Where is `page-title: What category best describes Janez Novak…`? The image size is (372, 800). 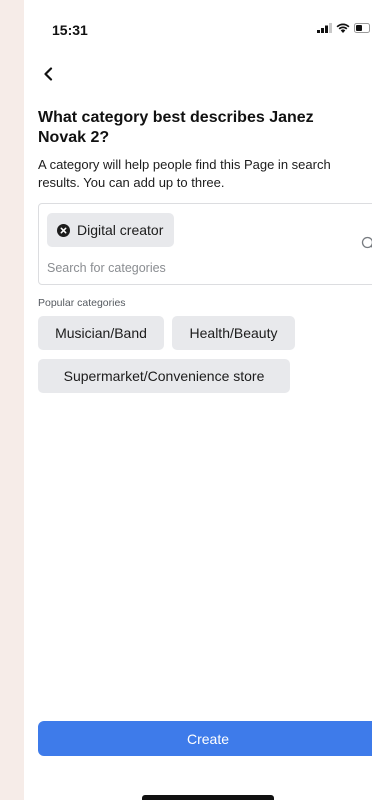
page-title: What category best describes Janez Novak… is located at coordinates (176, 127).